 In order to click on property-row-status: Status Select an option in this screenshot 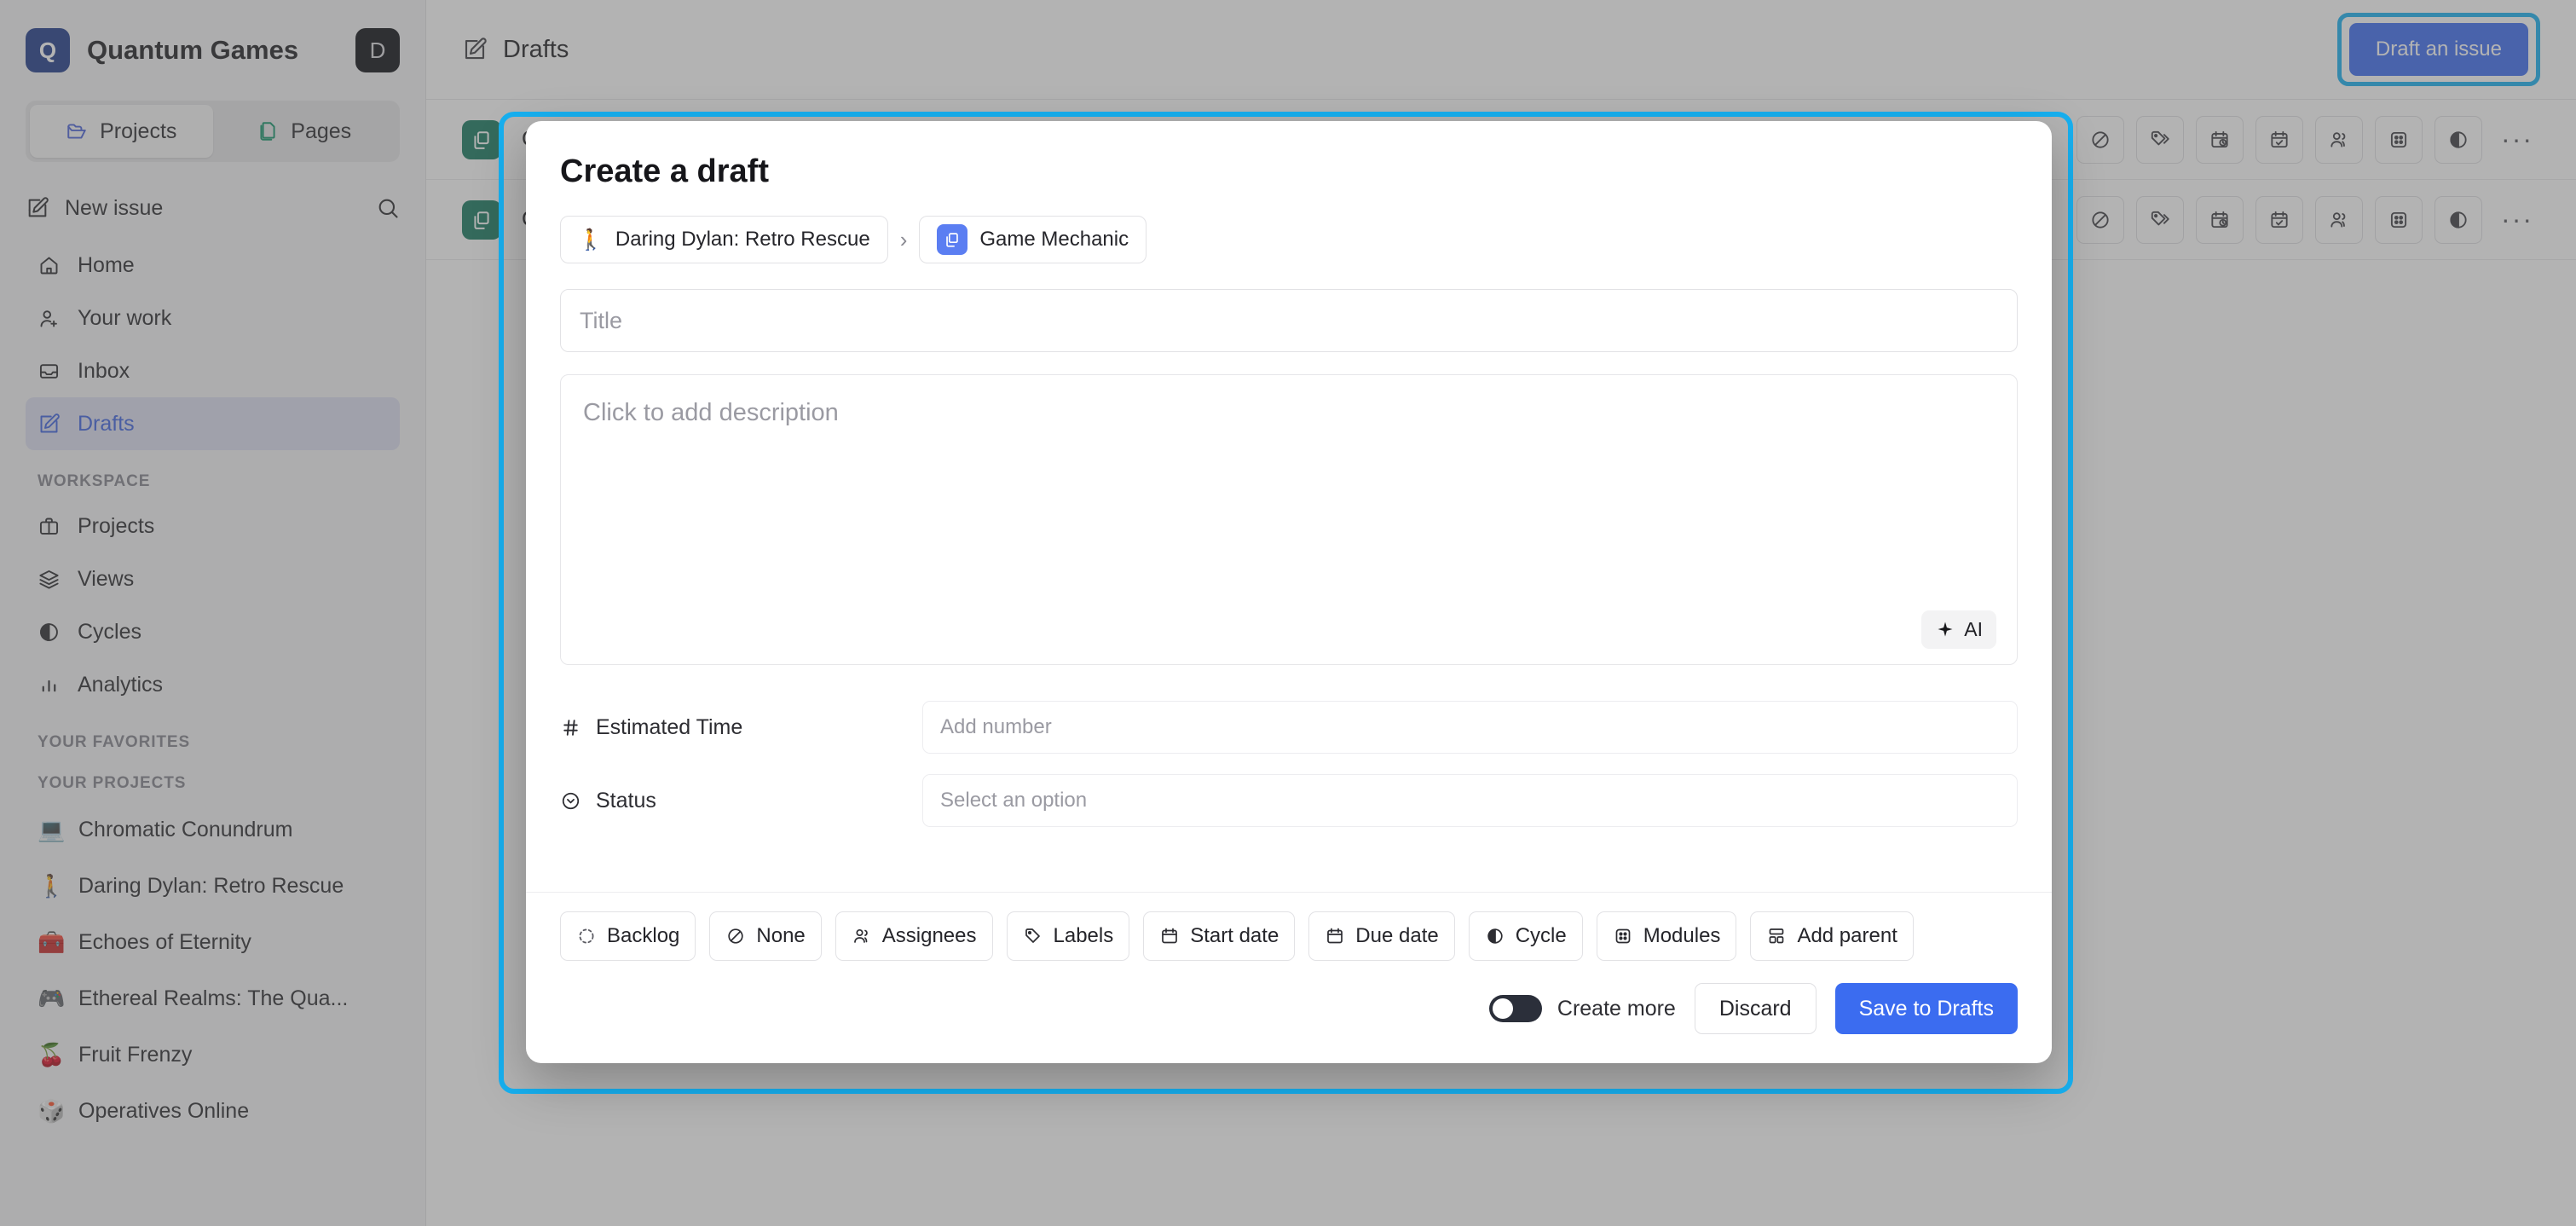, I will do `click(1289, 800)`.